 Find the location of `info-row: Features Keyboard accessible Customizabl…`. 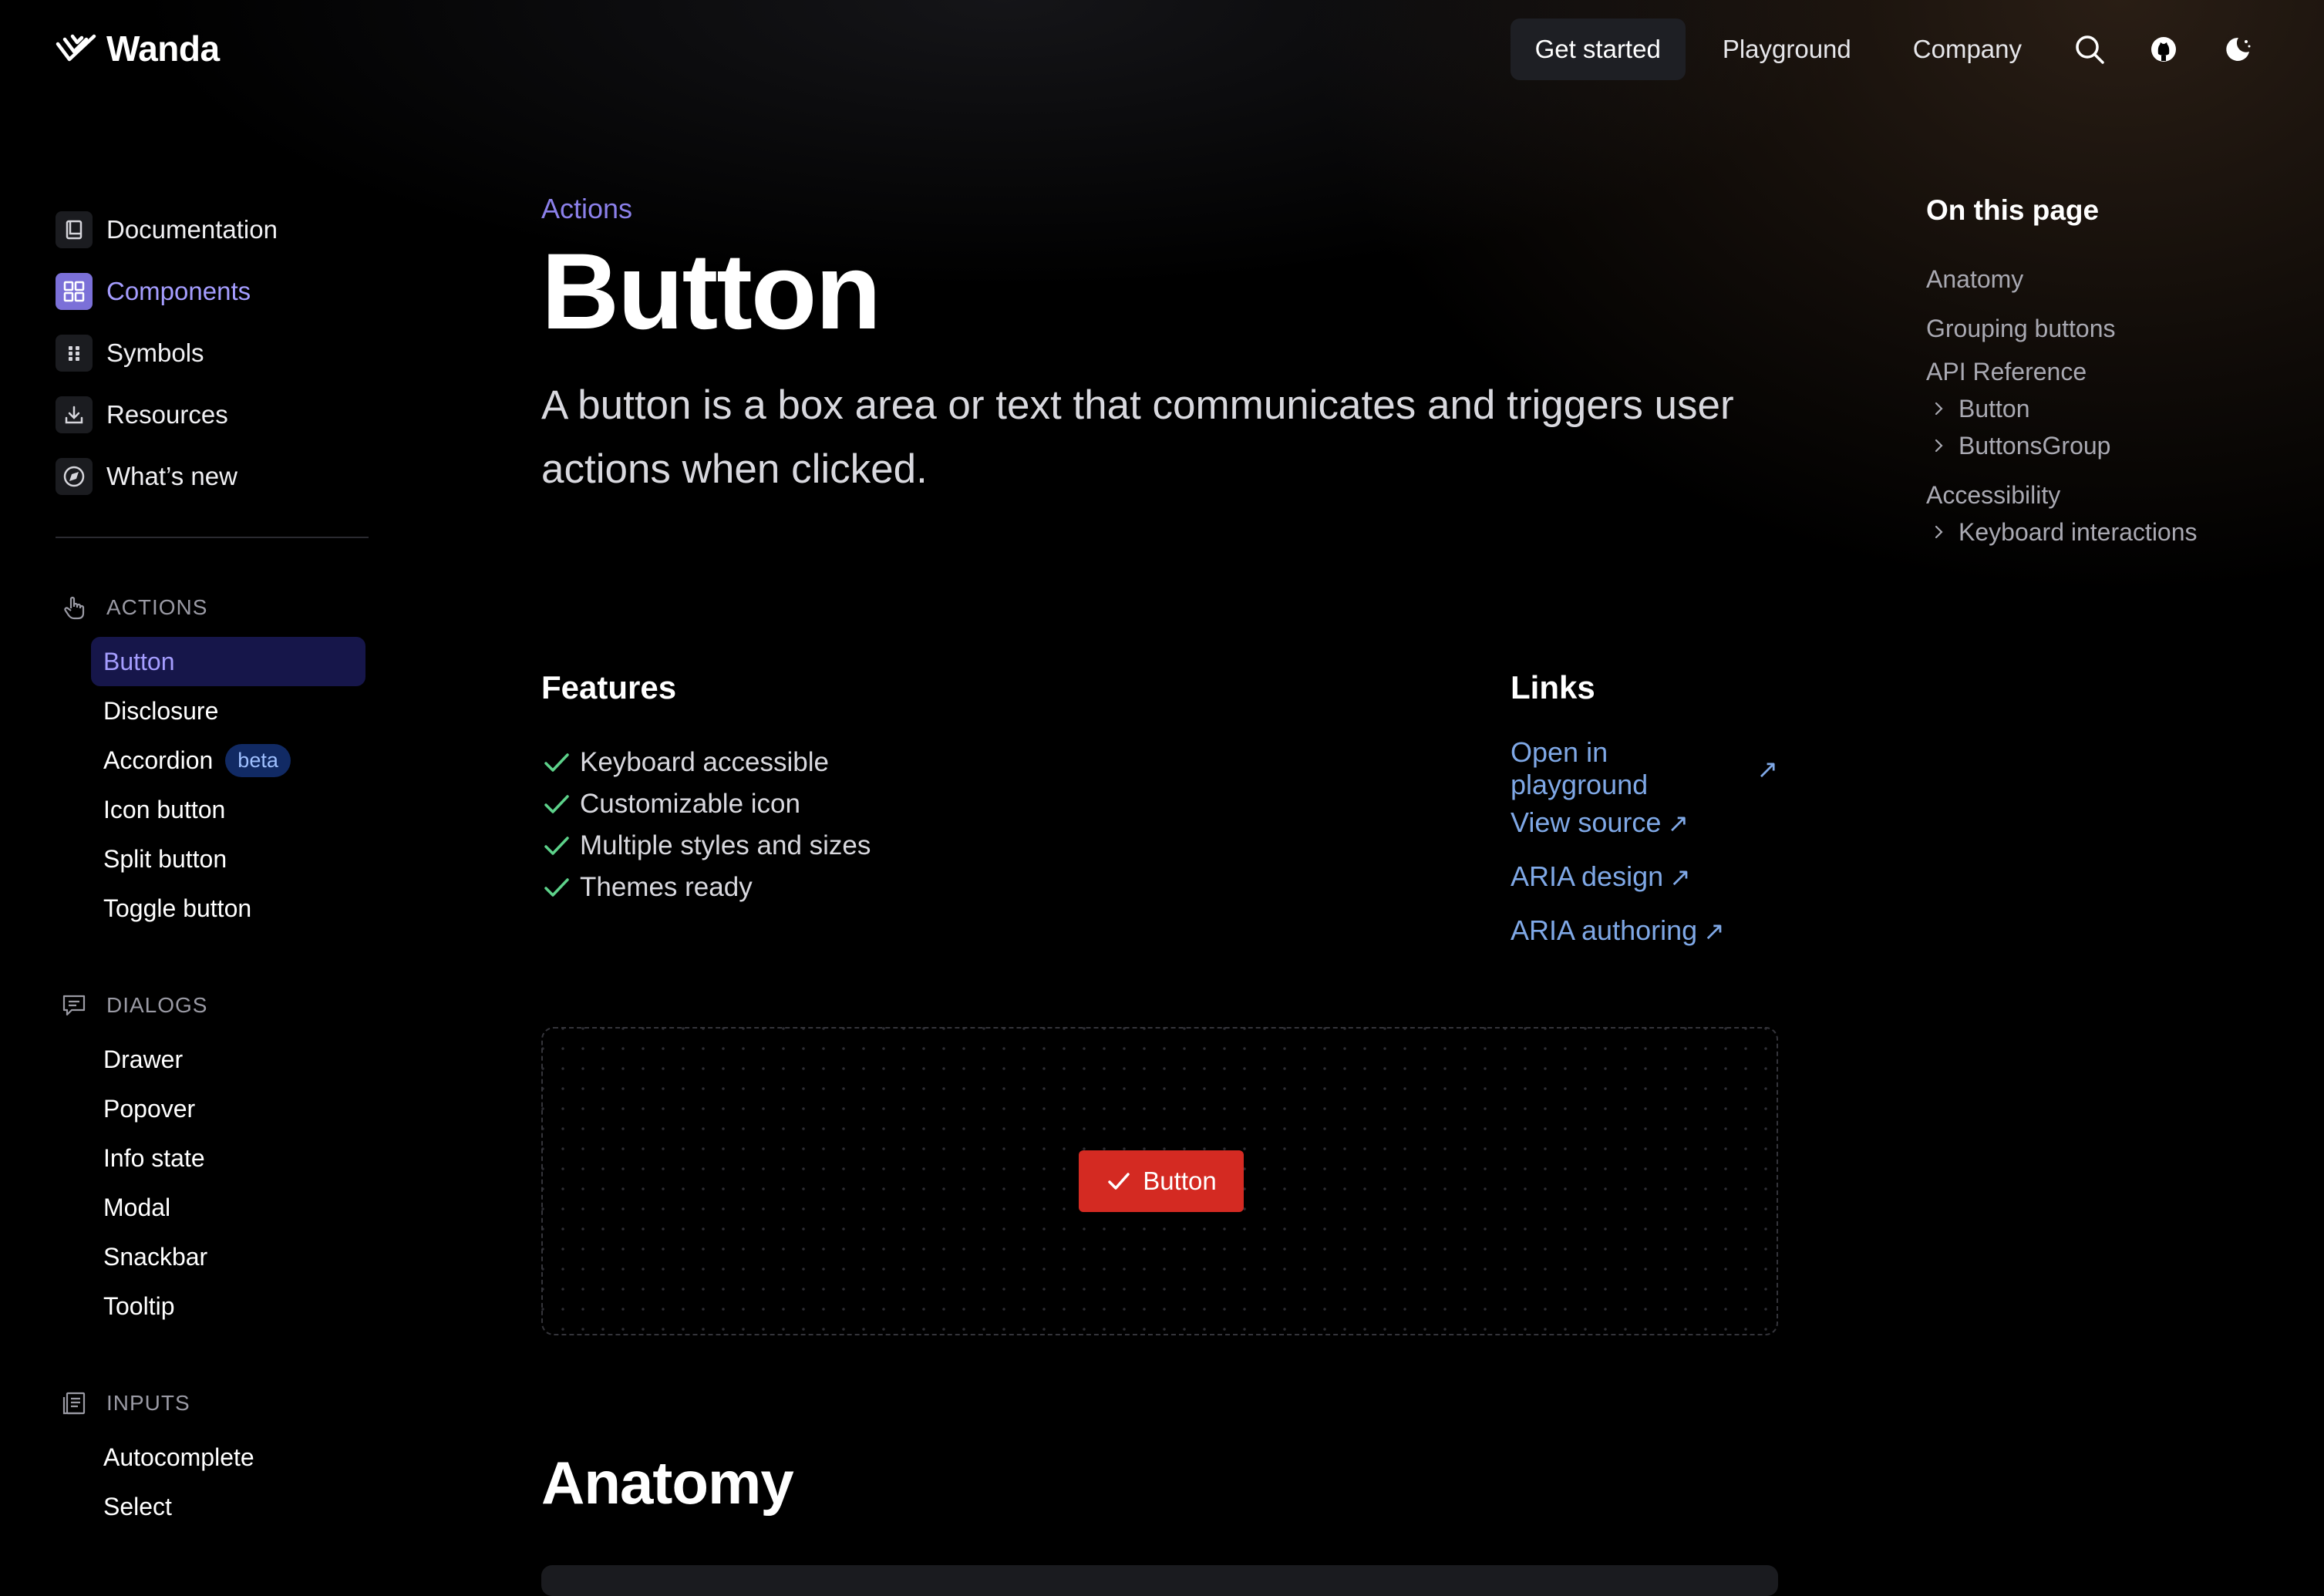

info-row: Features Keyboard accessible Customizabl… is located at coordinates (1159, 812).